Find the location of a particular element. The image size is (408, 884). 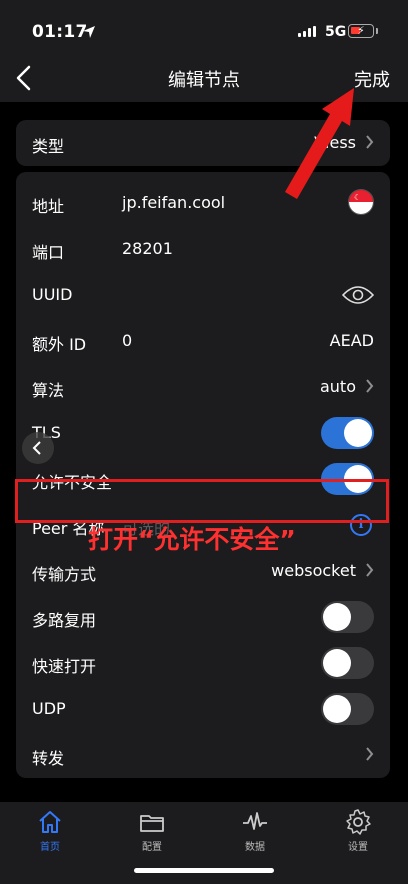

type-label: 类型 is located at coordinates (48, 146).